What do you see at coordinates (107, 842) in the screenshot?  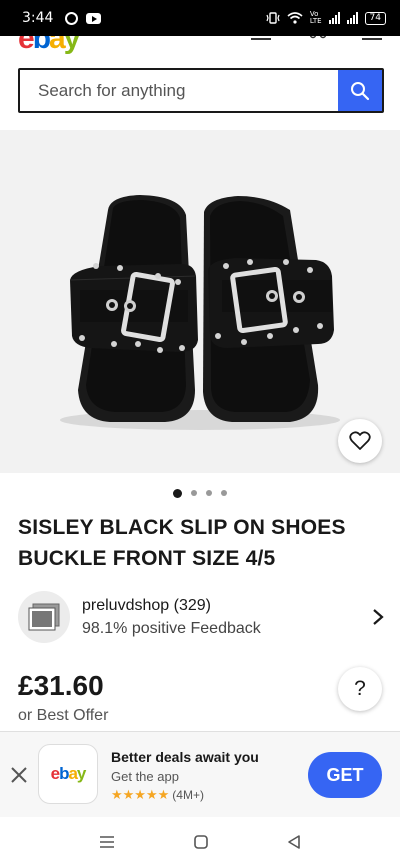 I see `recent-apps-icon` at bounding box center [107, 842].